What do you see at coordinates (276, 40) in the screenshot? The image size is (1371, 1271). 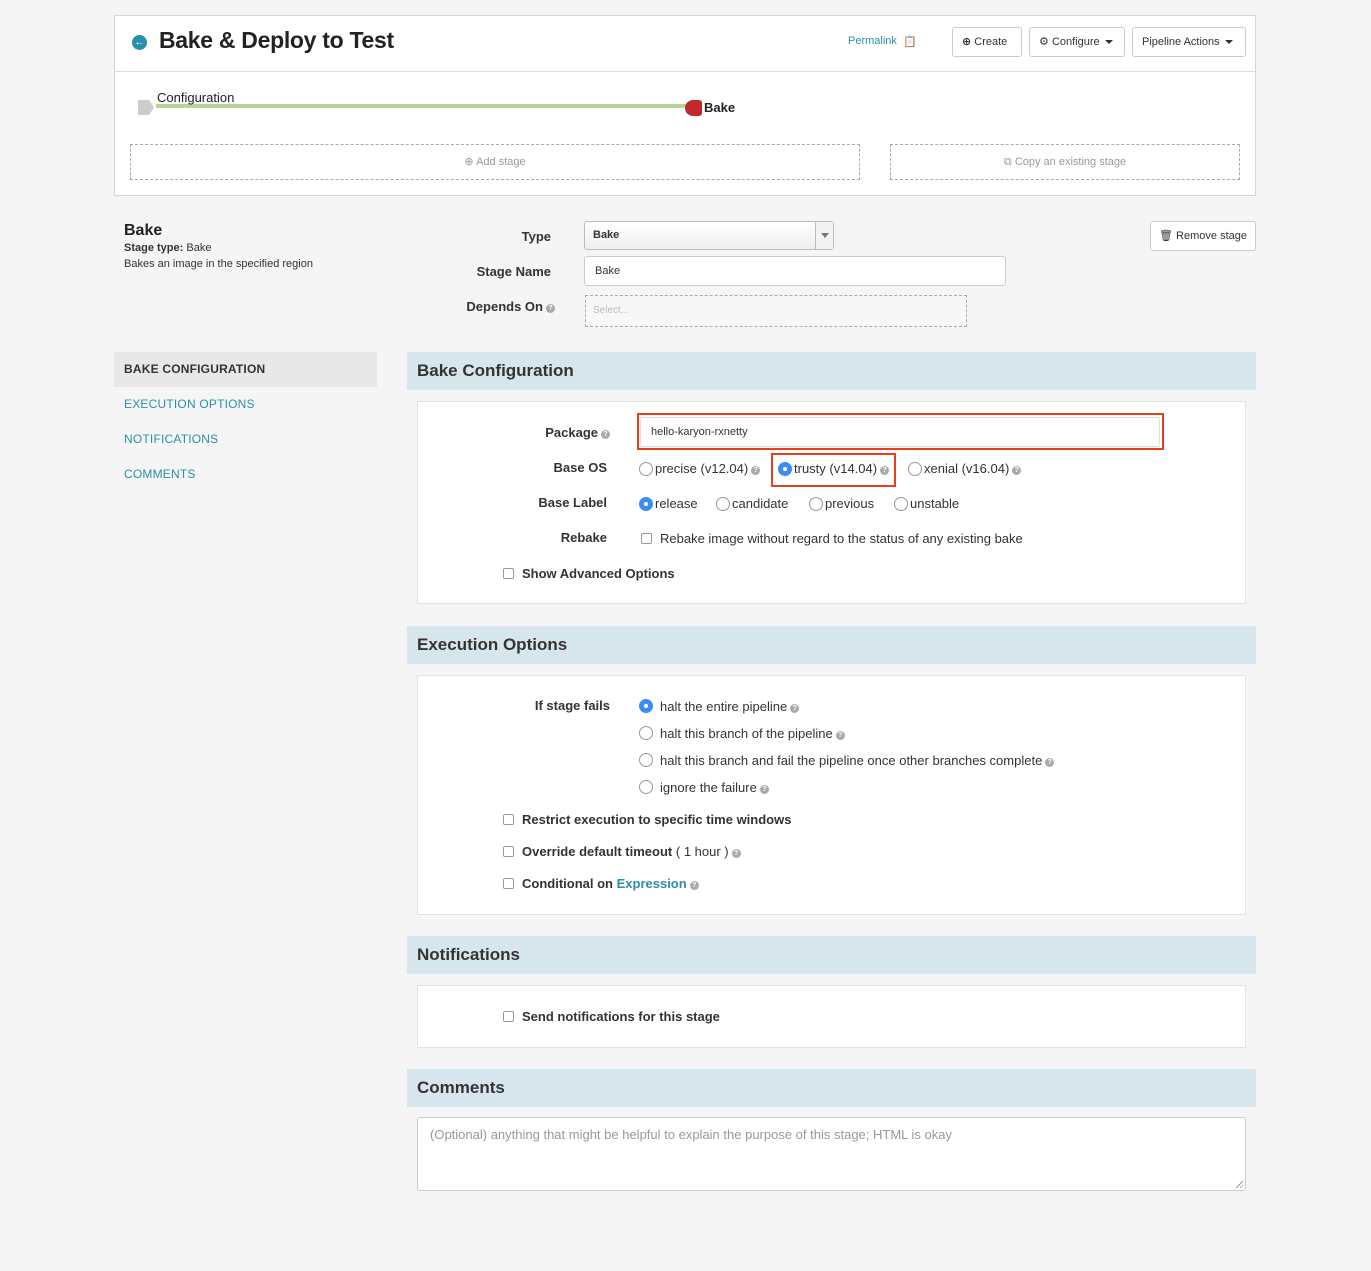 I see `page-title: Bake & Deploy to Test` at bounding box center [276, 40].